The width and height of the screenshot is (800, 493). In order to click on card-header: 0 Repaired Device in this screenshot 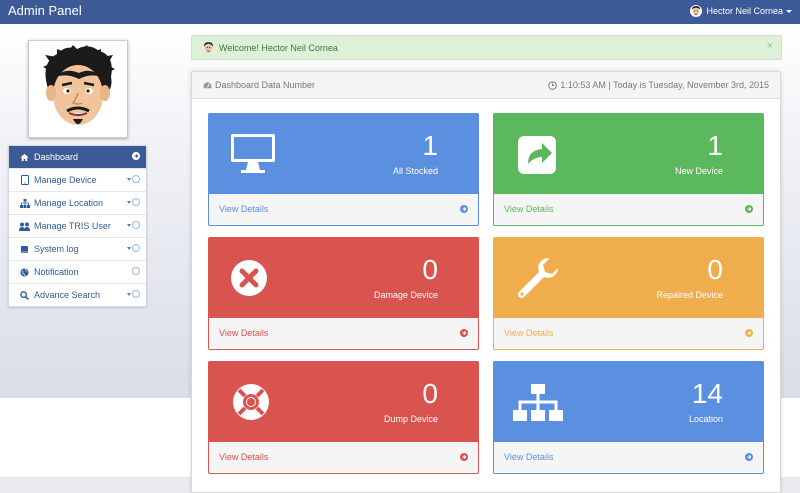, I will do `click(628, 278)`.